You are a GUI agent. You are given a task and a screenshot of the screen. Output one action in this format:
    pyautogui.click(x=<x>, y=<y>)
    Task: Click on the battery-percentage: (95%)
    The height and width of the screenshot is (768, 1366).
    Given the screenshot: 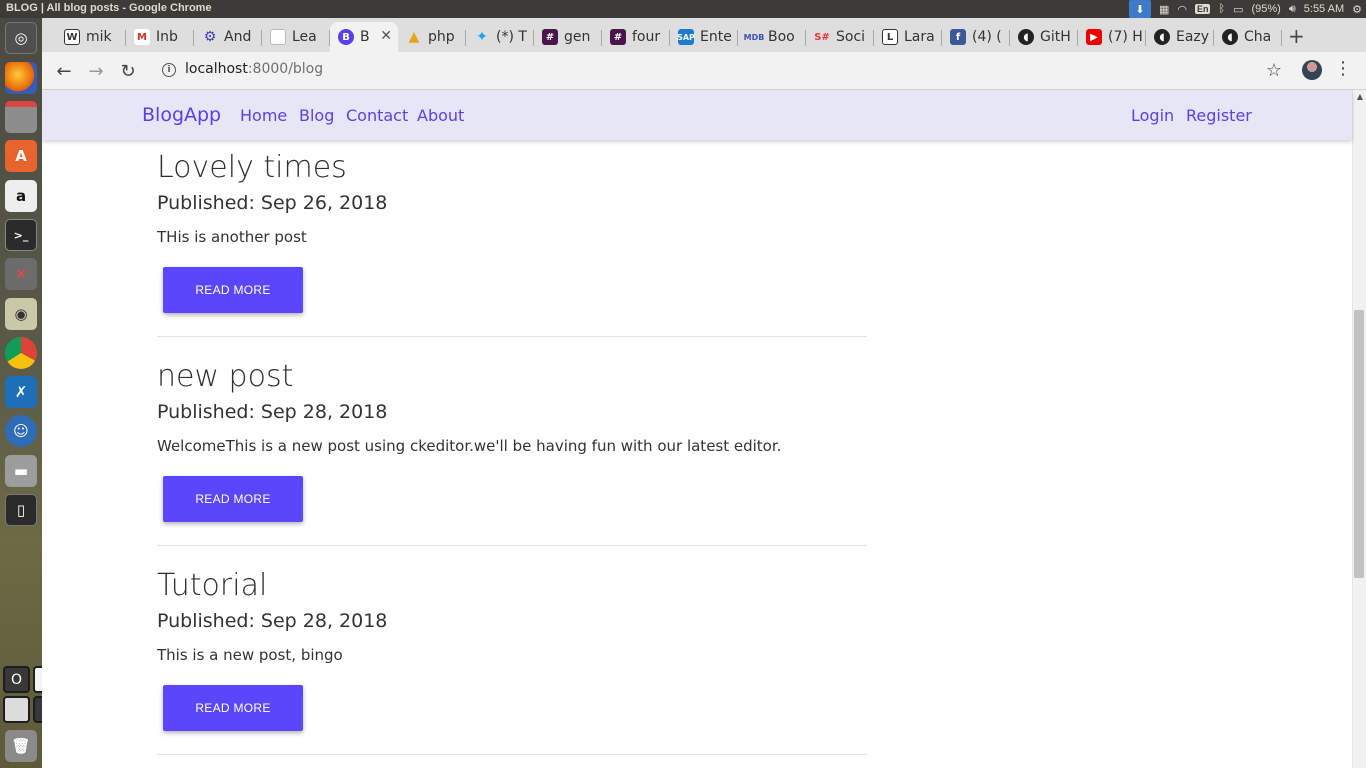 What is the action you would take?
    pyautogui.click(x=1266, y=9)
    